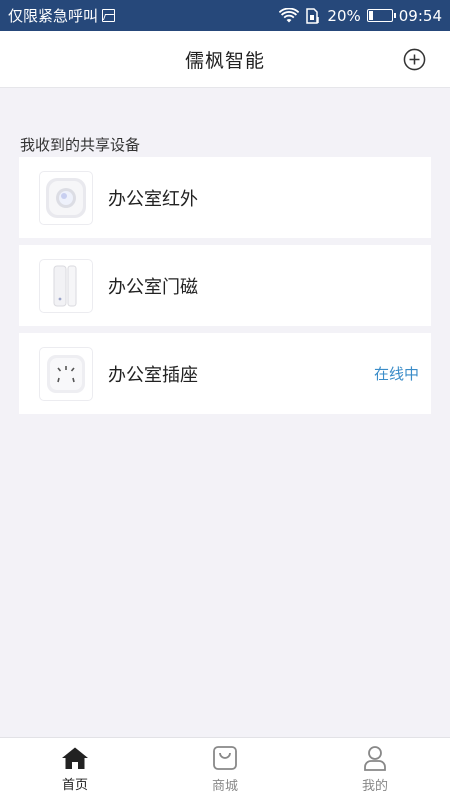 This screenshot has height=800, width=450. I want to click on status-bar: 仅限紧急呼叫 20% 09:54, so click(225, 15).